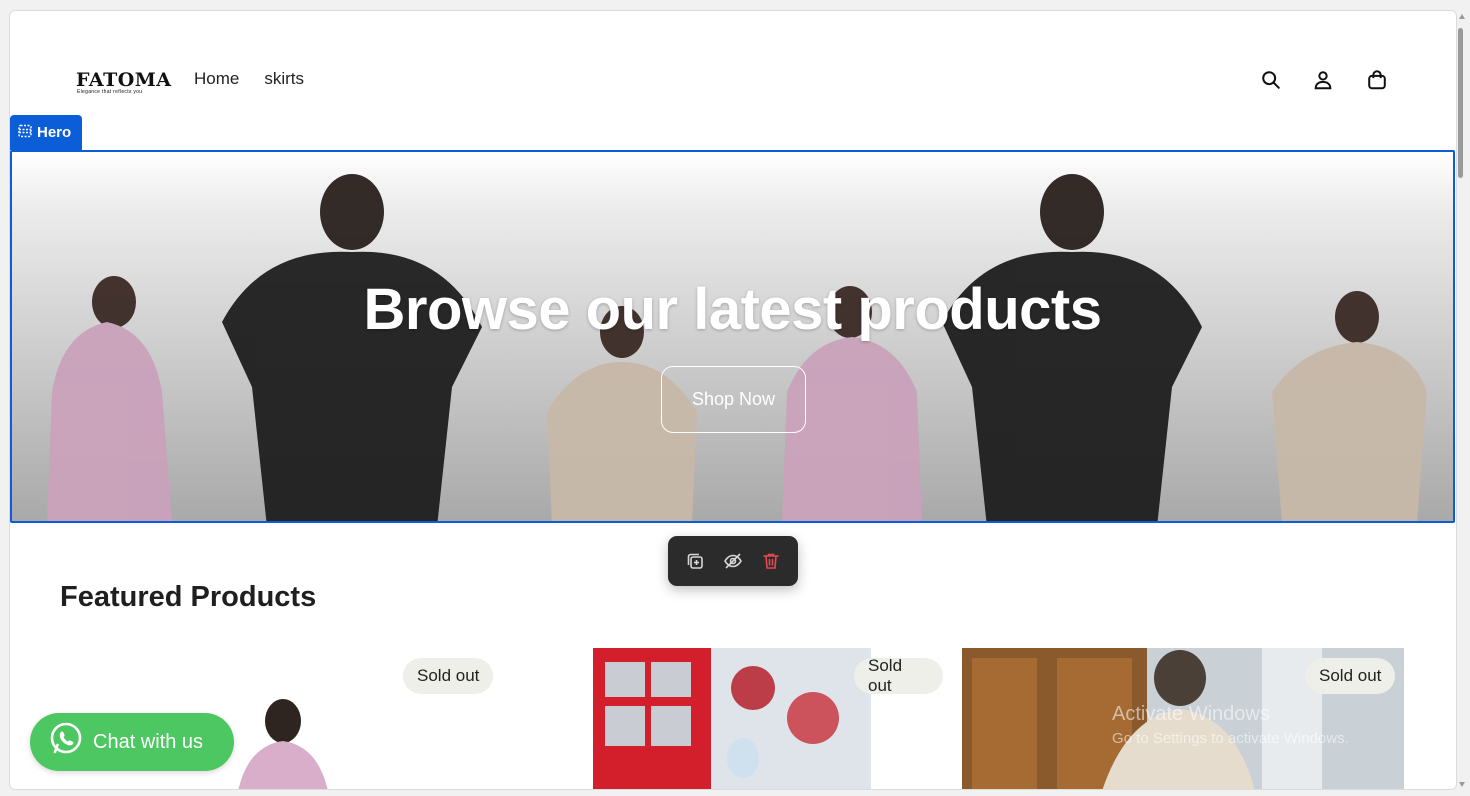  What do you see at coordinates (1323, 80) in the screenshot?
I see `account-icon` at bounding box center [1323, 80].